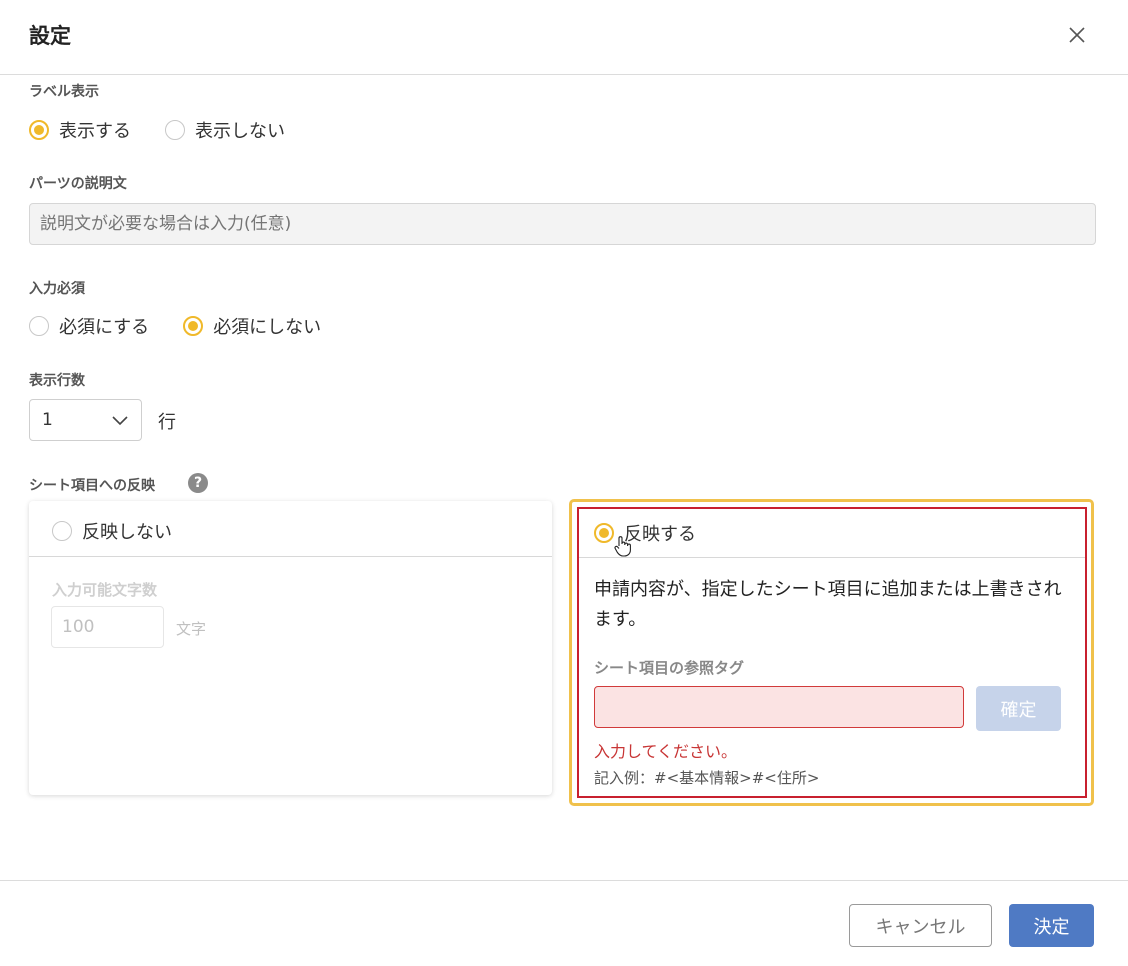  What do you see at coordinates (78, 184) in the screenshot?
I see `description-title: パーツの説明文` at bounding box center [78, 184].